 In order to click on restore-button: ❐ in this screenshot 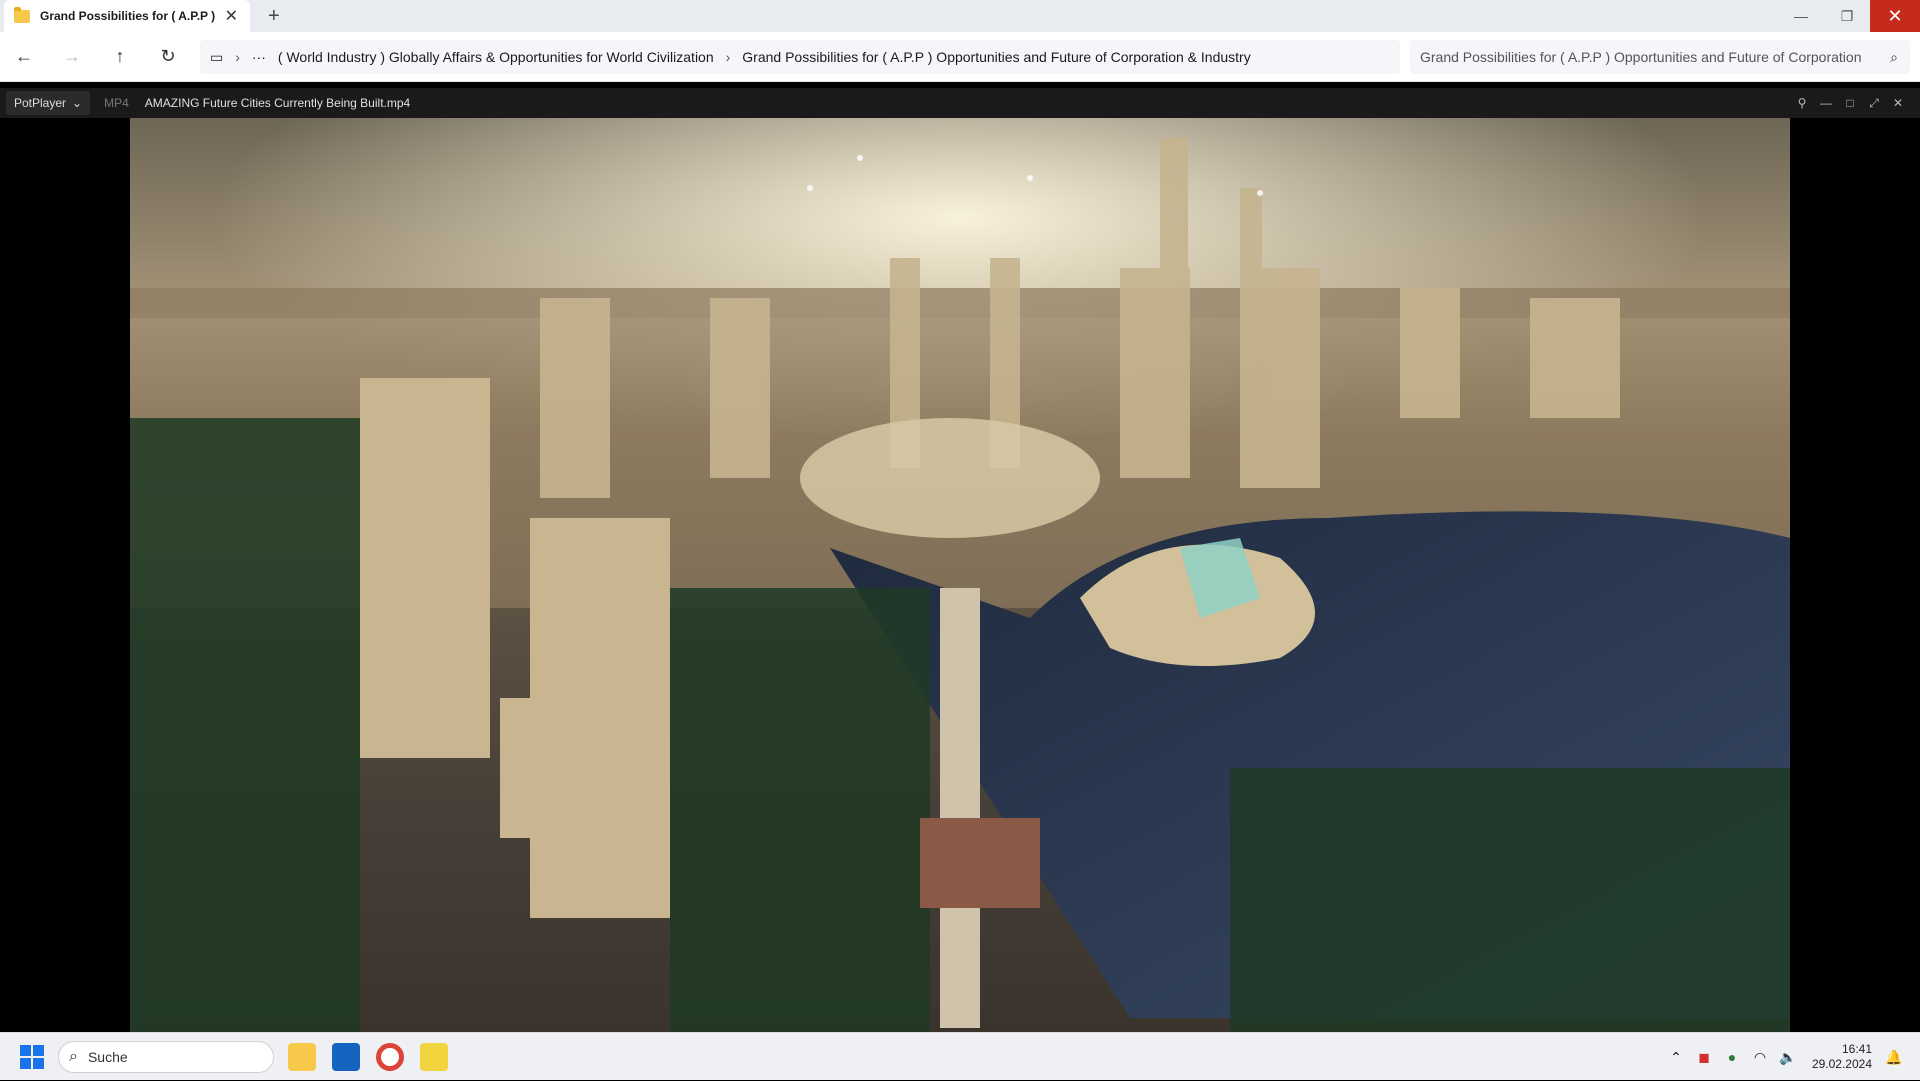, I will do `click(1847, 16)`.